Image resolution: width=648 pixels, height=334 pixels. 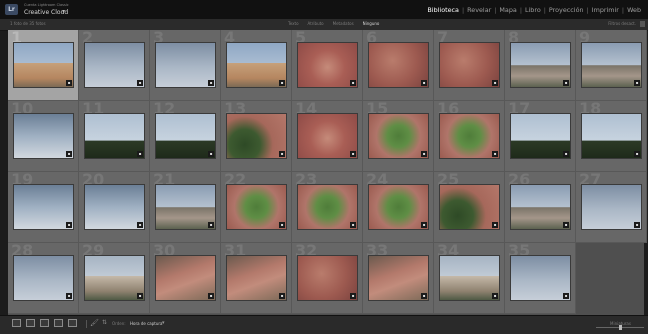 I want to click on grid-view-icon, so click(x=16, y=323).